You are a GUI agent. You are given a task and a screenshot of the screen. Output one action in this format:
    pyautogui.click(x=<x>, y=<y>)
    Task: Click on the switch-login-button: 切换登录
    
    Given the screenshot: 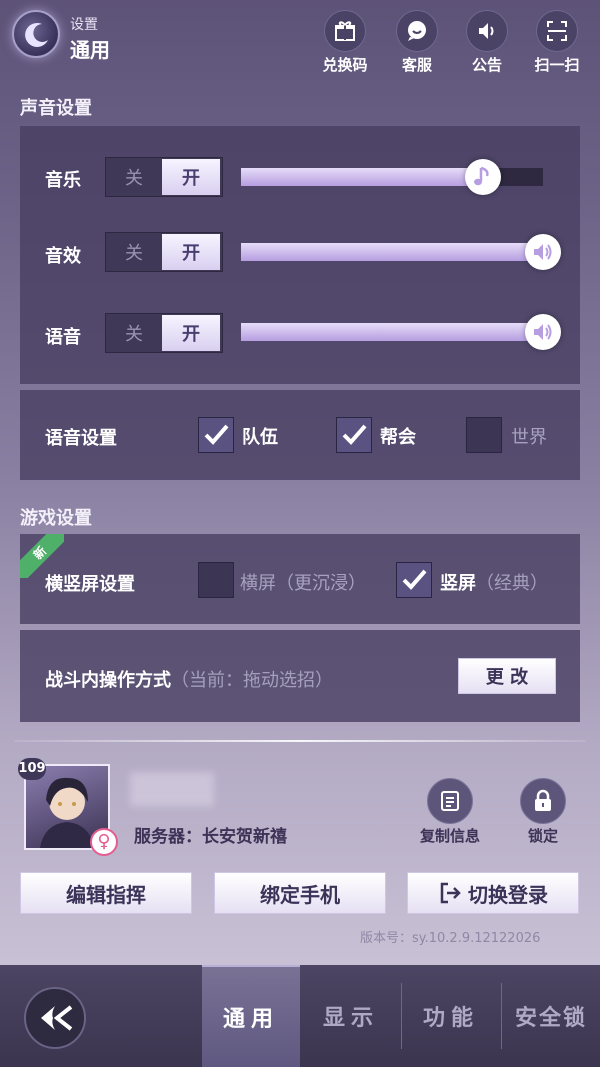 What is the action you would take?
    pyautogui.click(x=493, y=893)
    